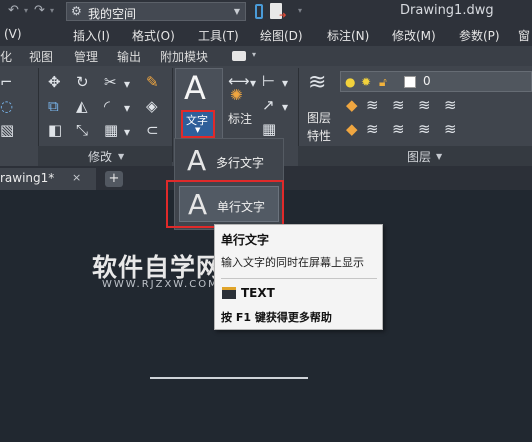 Image resolution: width=532 pixels, height=442 pixels. Describe the element at coordinates (281, 35) in the screenshot. I see `menu-draw: 绘图(D)` at that location.